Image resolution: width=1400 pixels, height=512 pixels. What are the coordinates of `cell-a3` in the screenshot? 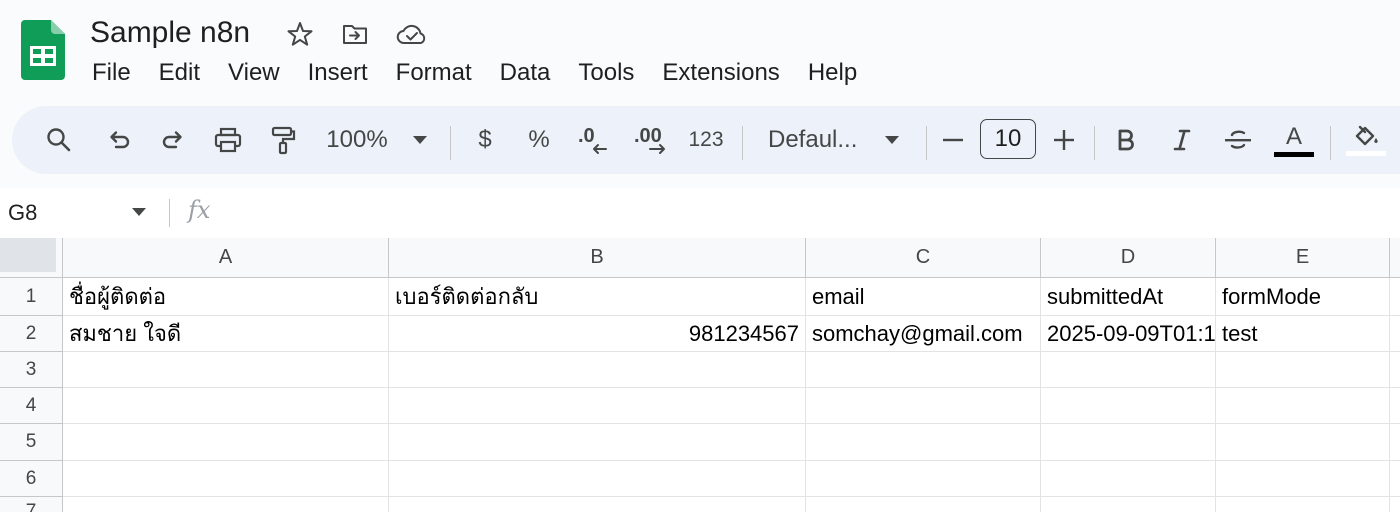 It's located at (226, 370).